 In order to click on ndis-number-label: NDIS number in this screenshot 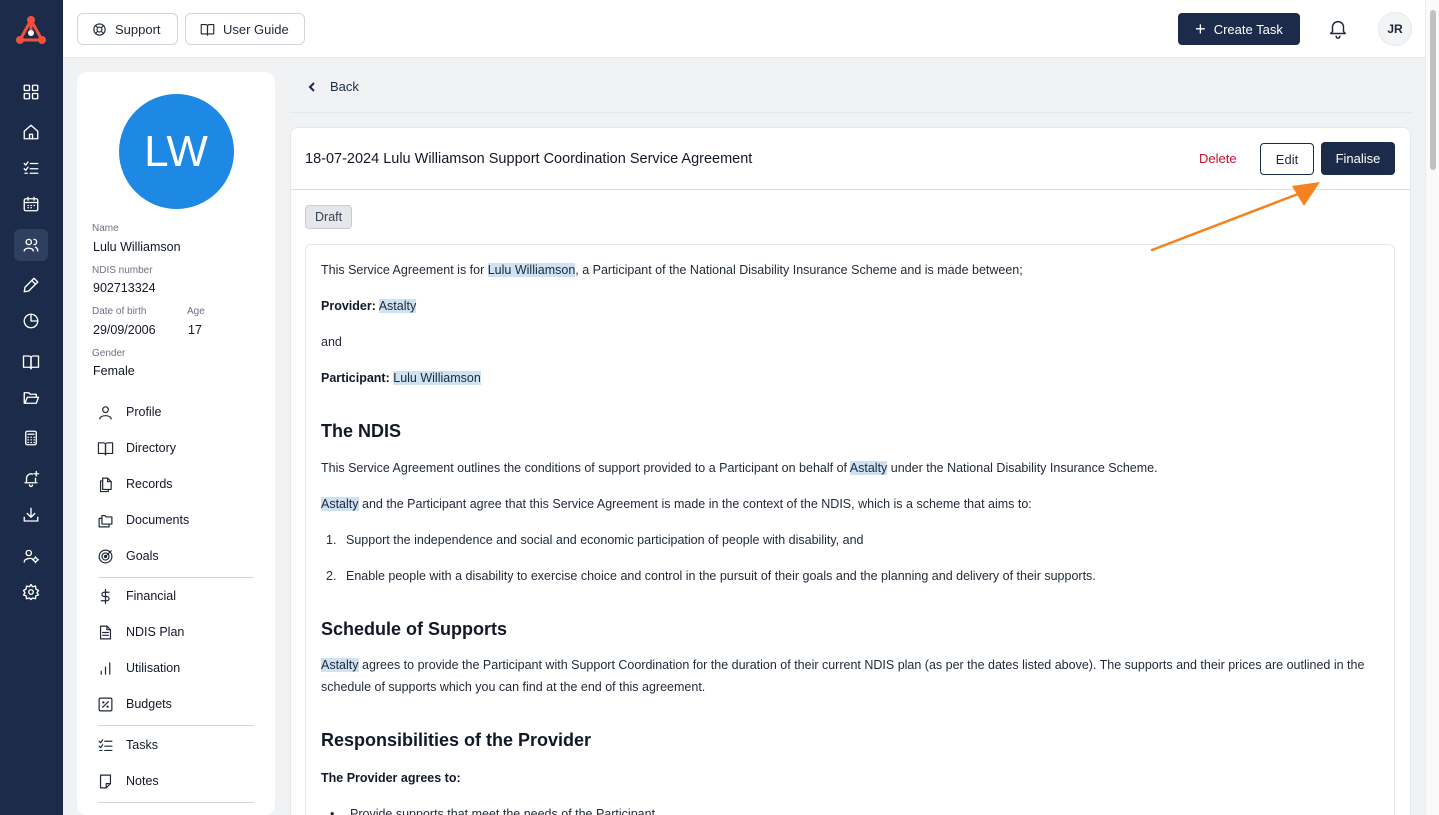, I will do `click(122, 270)`.